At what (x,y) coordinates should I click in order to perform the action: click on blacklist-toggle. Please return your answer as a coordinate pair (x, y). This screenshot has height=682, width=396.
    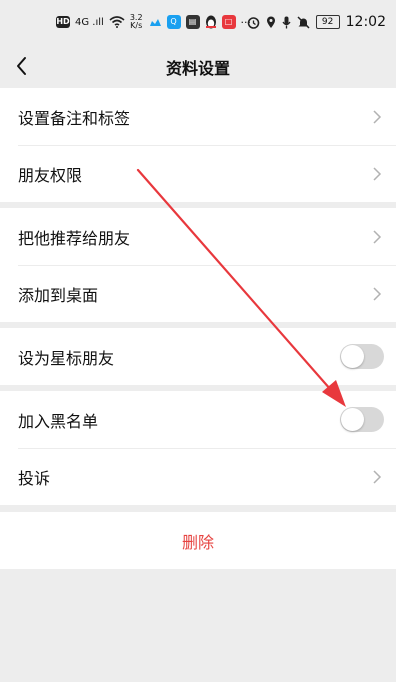
    Looking at the image, I should click on (362, 419).